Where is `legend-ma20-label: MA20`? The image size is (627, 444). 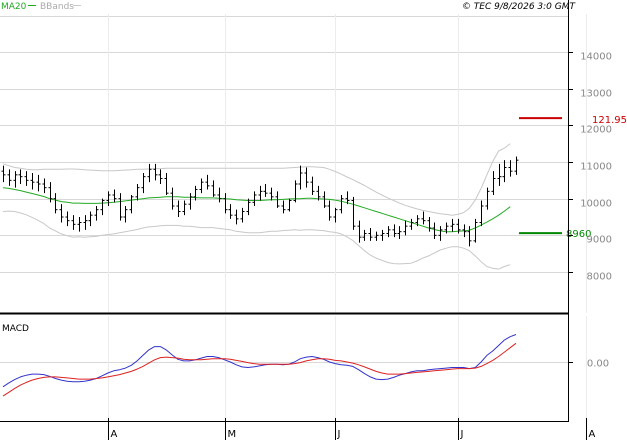
legend-ma20-label: MA20 is located at coordinates (14, 7).